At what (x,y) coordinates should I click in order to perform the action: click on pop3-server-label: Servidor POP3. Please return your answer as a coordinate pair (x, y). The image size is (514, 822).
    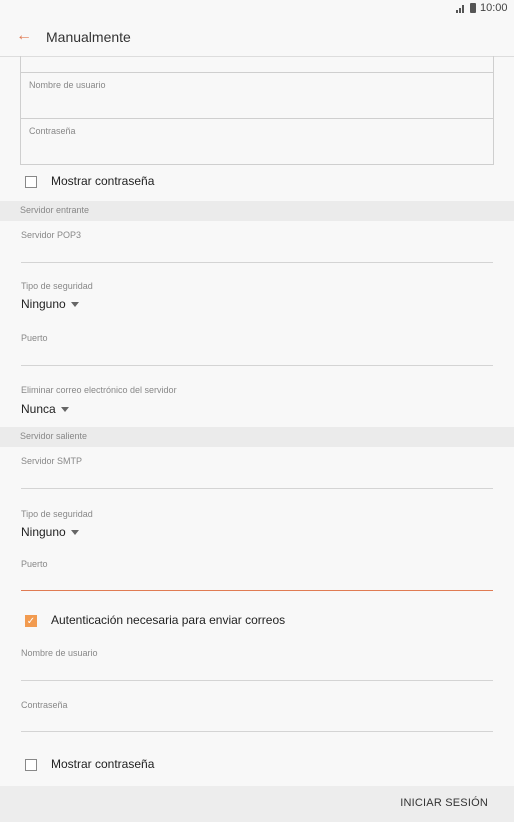
    Looking at the image, I should click on (51, 235).